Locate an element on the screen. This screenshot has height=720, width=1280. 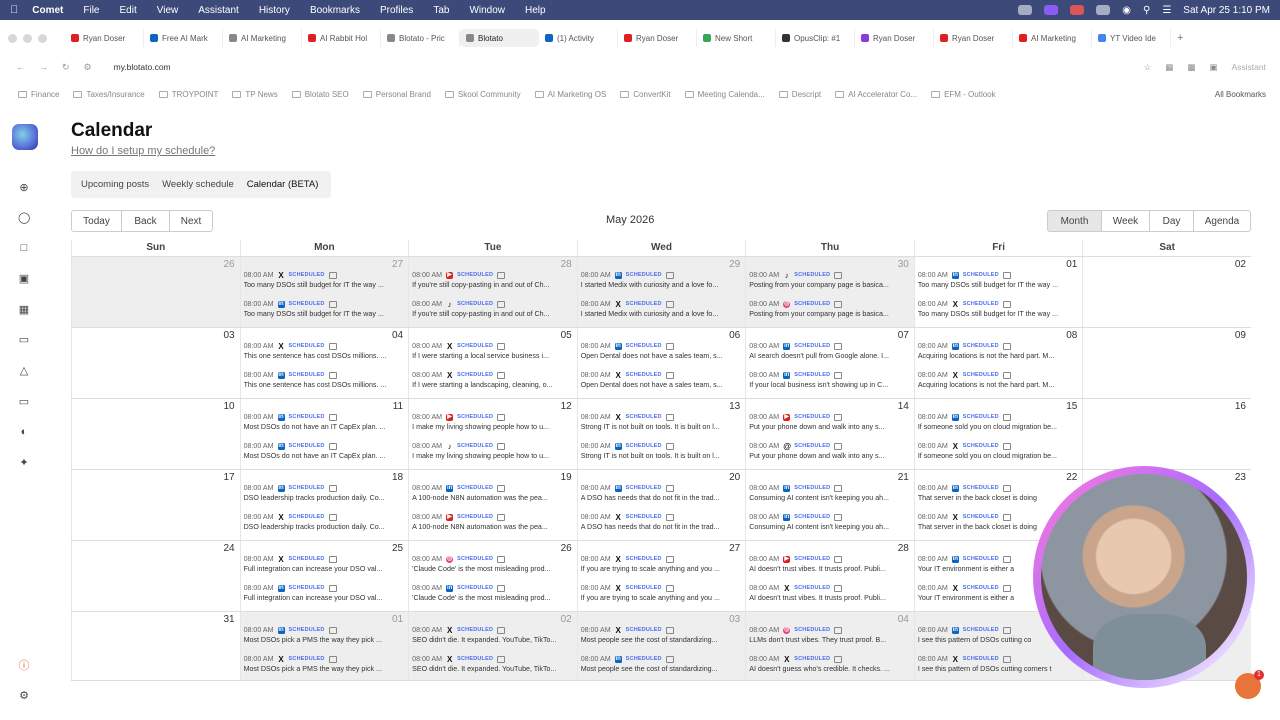
day-number: 11 is located at coordinates (398, 406).